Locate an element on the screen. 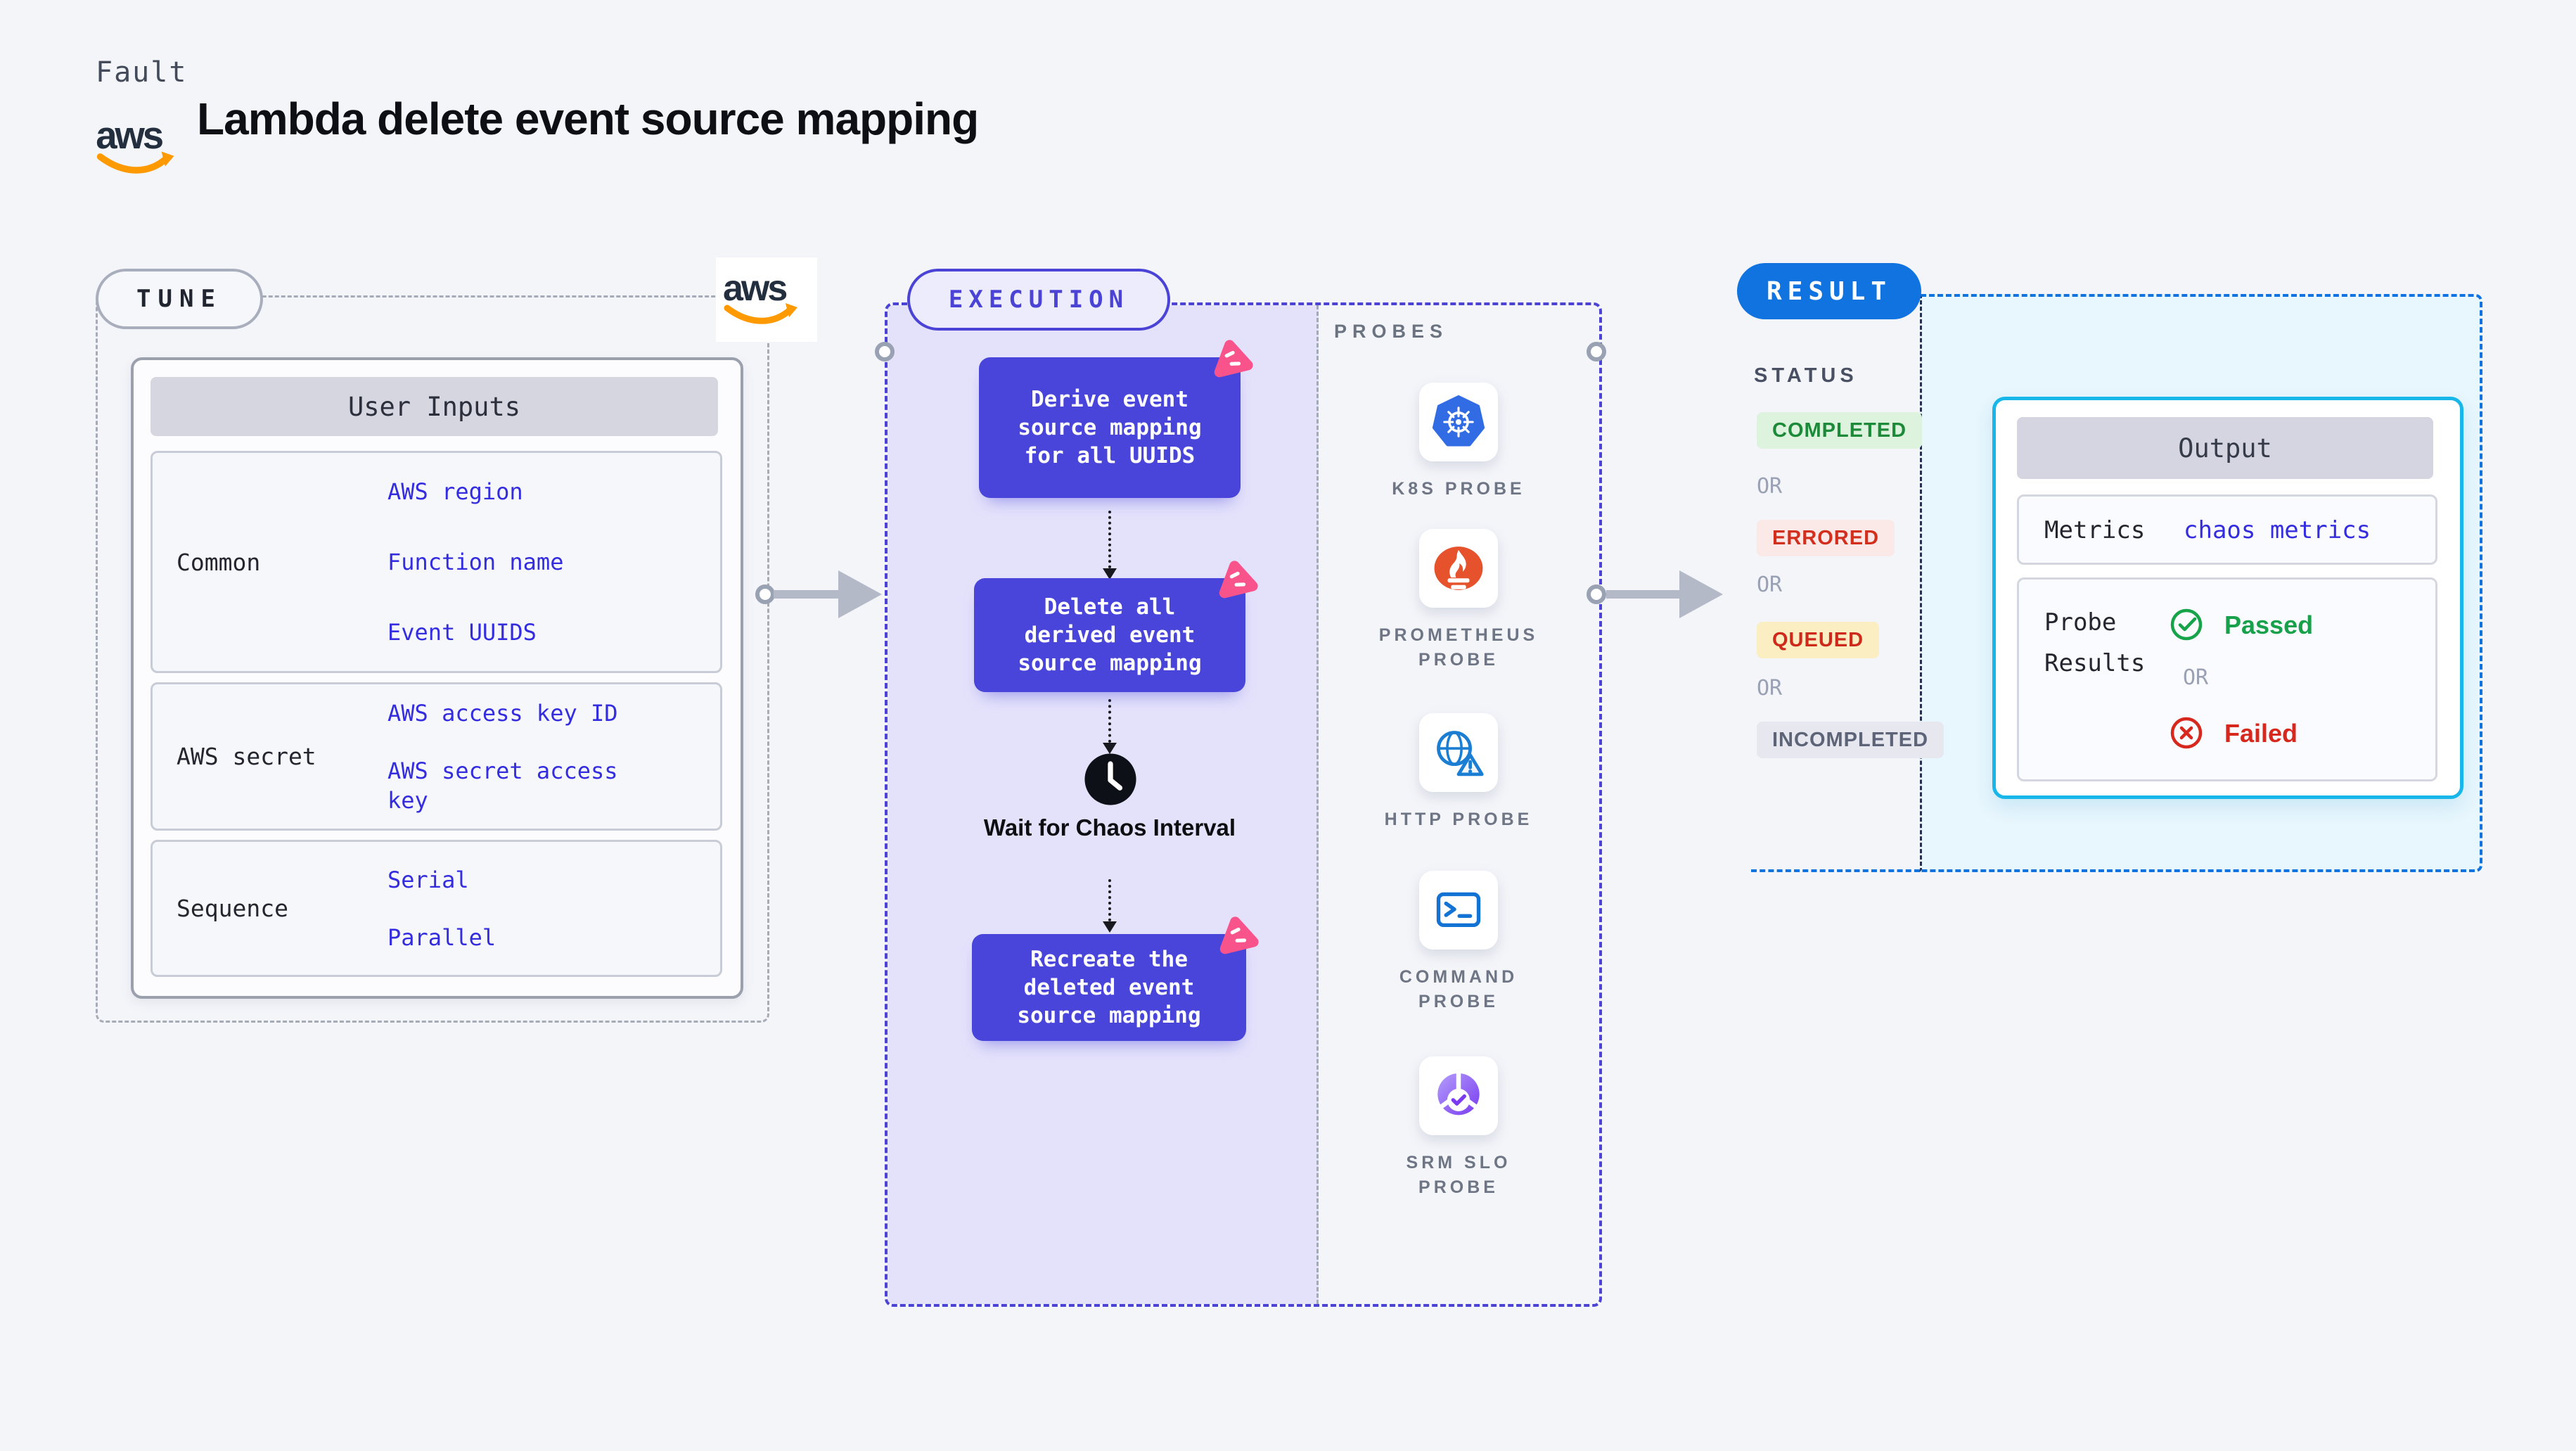 The width and height of the screenshot is (2576, 1451). metrics-label: Metrics is located at coordinates (2095, 530).